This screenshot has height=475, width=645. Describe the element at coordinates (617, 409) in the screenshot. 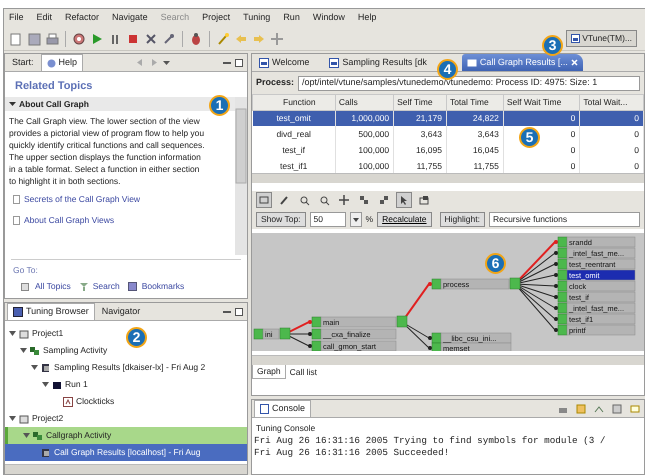

I see `display-icon` at that location.